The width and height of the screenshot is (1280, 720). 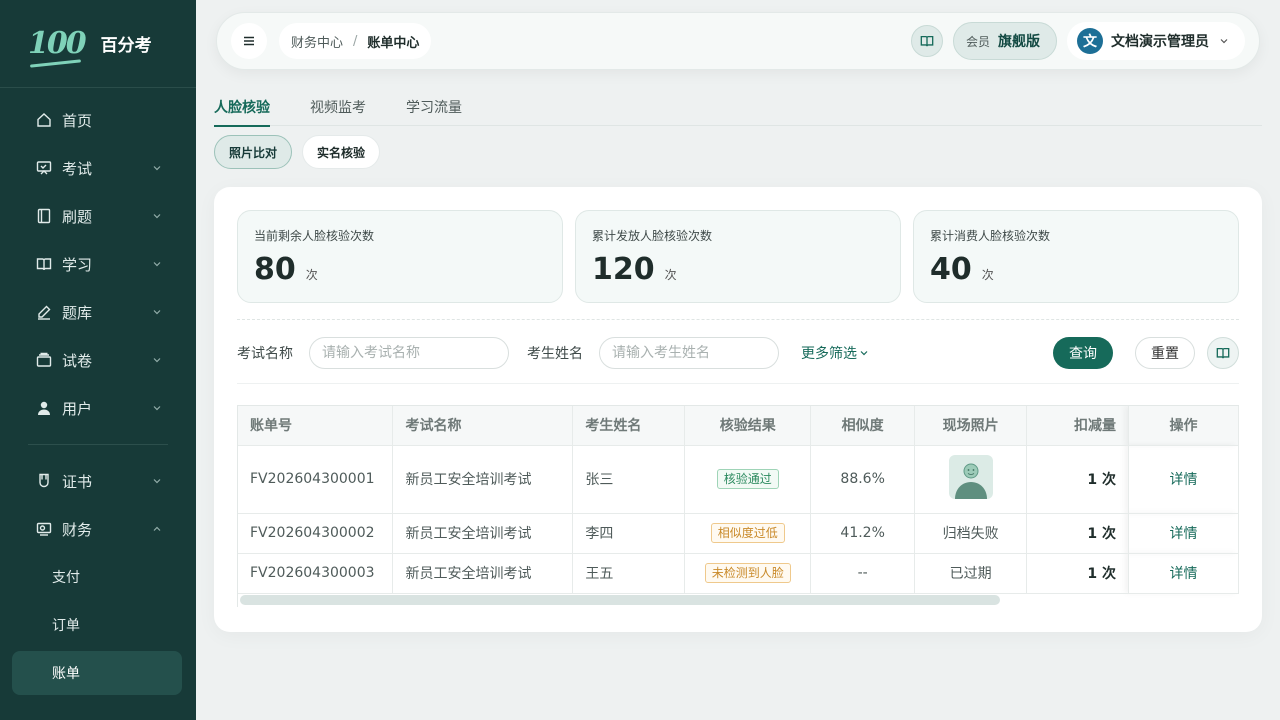 I want to click on stat-value-row: 80 次, so click(x=400, y=269).